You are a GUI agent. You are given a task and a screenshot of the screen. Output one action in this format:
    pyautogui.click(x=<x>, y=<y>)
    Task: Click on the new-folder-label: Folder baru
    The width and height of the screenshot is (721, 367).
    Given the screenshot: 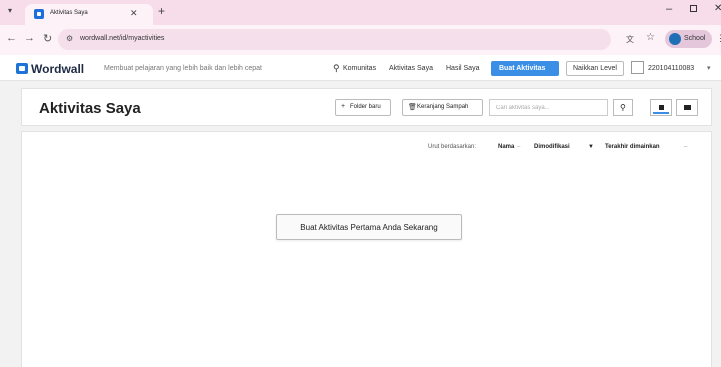 What is the action you would take?
    pyautogui.click(x=365, y=107)
    